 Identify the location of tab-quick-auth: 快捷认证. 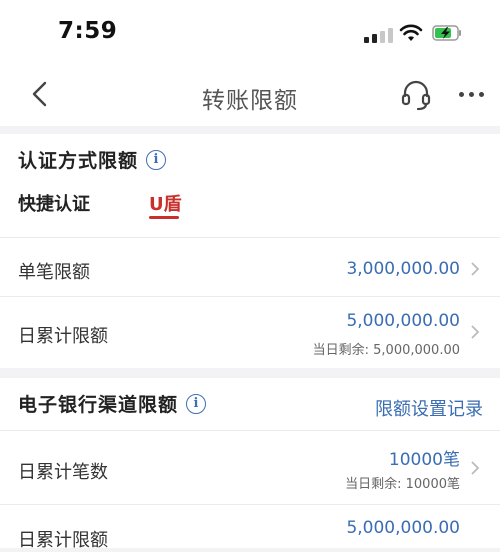
(54, 203).